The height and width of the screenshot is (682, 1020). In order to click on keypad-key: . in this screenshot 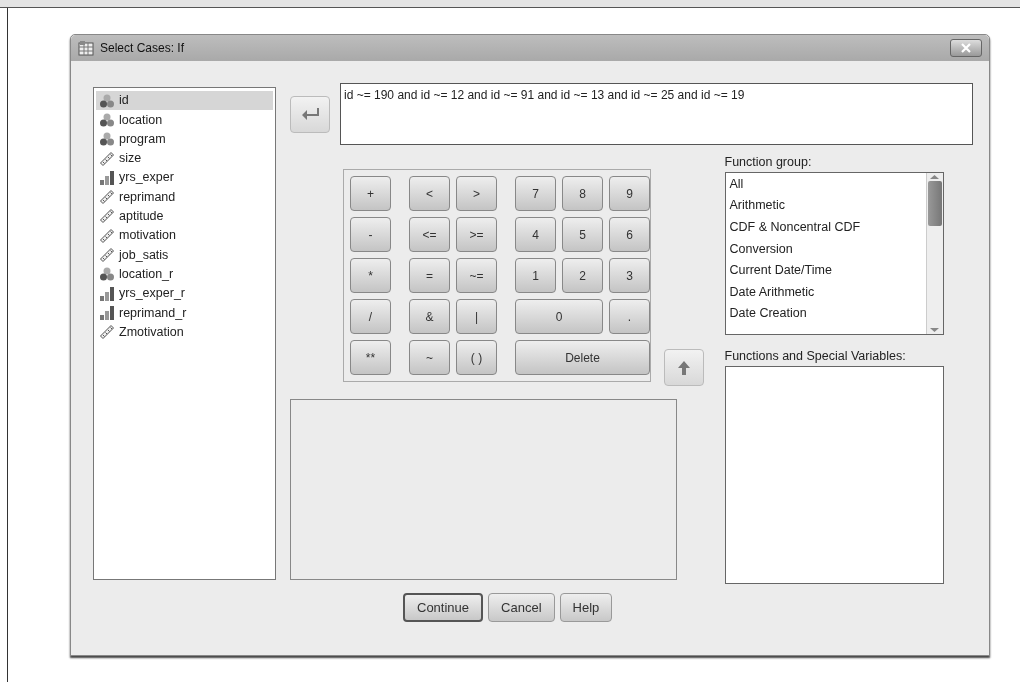, I will do `click(629, 316)`.